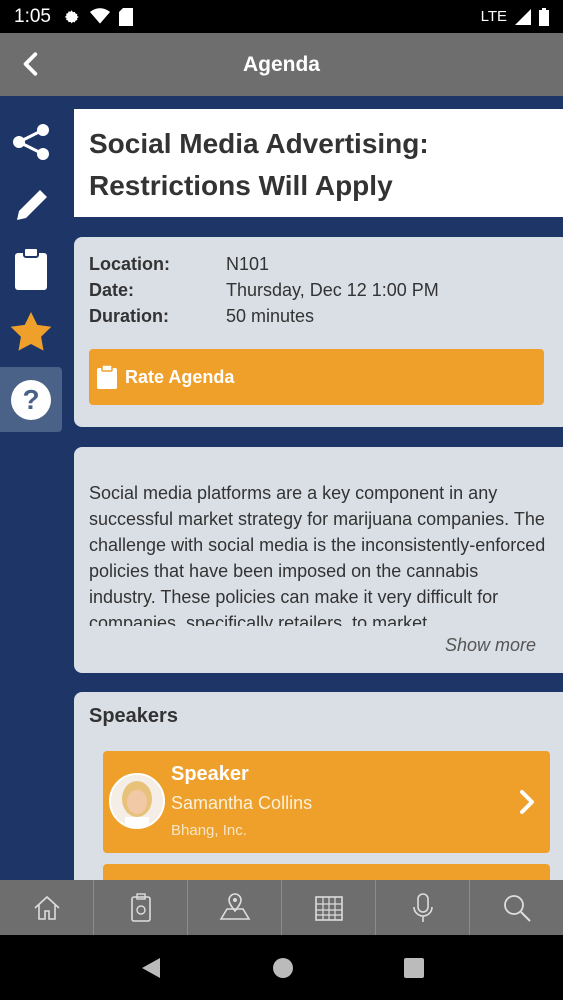 Image resolution: width=563 pixels, height=1000 pixels. What do you see at coordinates (241, 185) in the screenshot?
I see `session-title-line-2: Restrictions Will Apply` at bounding box center [241, 185].